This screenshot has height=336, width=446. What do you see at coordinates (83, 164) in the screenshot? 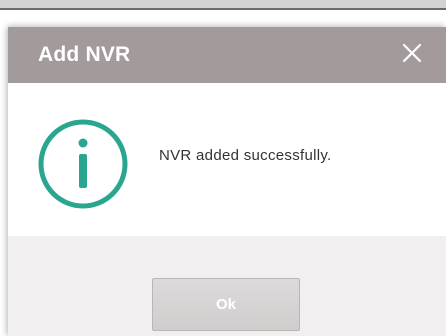
I see `info-icon` at bounding box center [83, 164].